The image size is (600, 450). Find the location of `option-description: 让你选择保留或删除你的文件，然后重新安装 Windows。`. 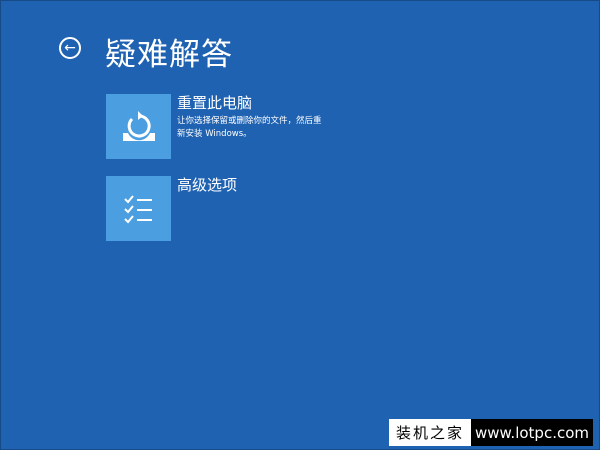

option-description: 让你选择保留或删除你的文件，然后重新安装 Windows。 is located at coordinates (249, 127).